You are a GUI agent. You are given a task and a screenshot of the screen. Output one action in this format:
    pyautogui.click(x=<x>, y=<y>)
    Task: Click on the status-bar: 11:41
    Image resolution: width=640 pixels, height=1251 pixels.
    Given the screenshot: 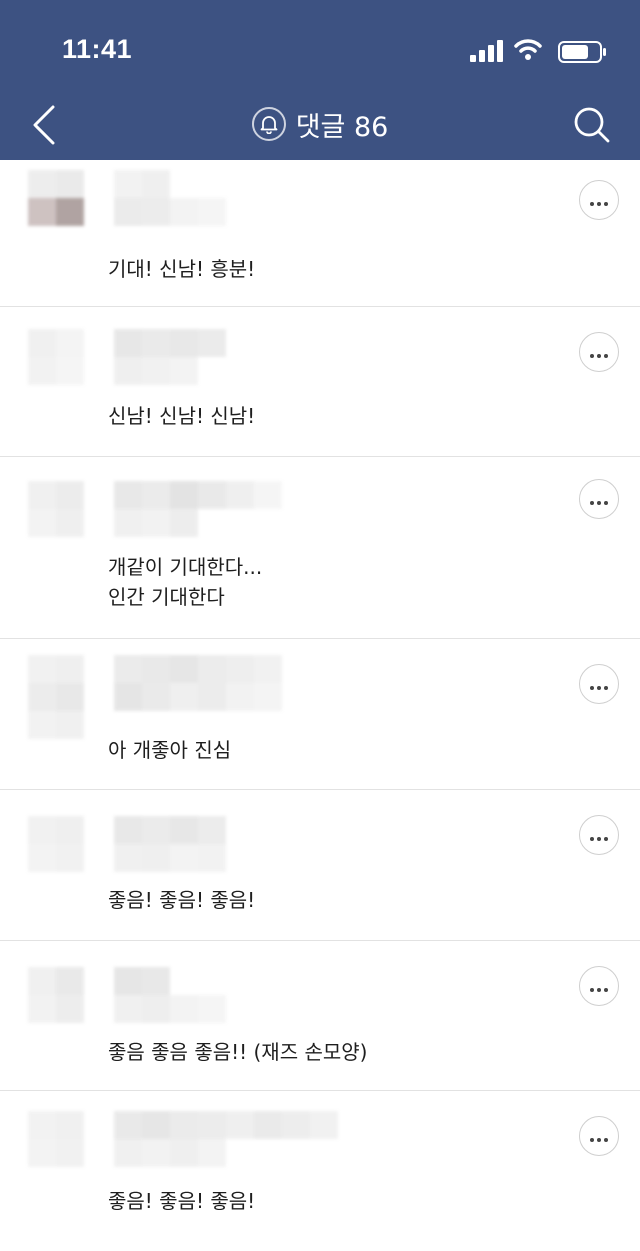 What is the action you would take?
    pyautogui.click(x=320, y=47)
    